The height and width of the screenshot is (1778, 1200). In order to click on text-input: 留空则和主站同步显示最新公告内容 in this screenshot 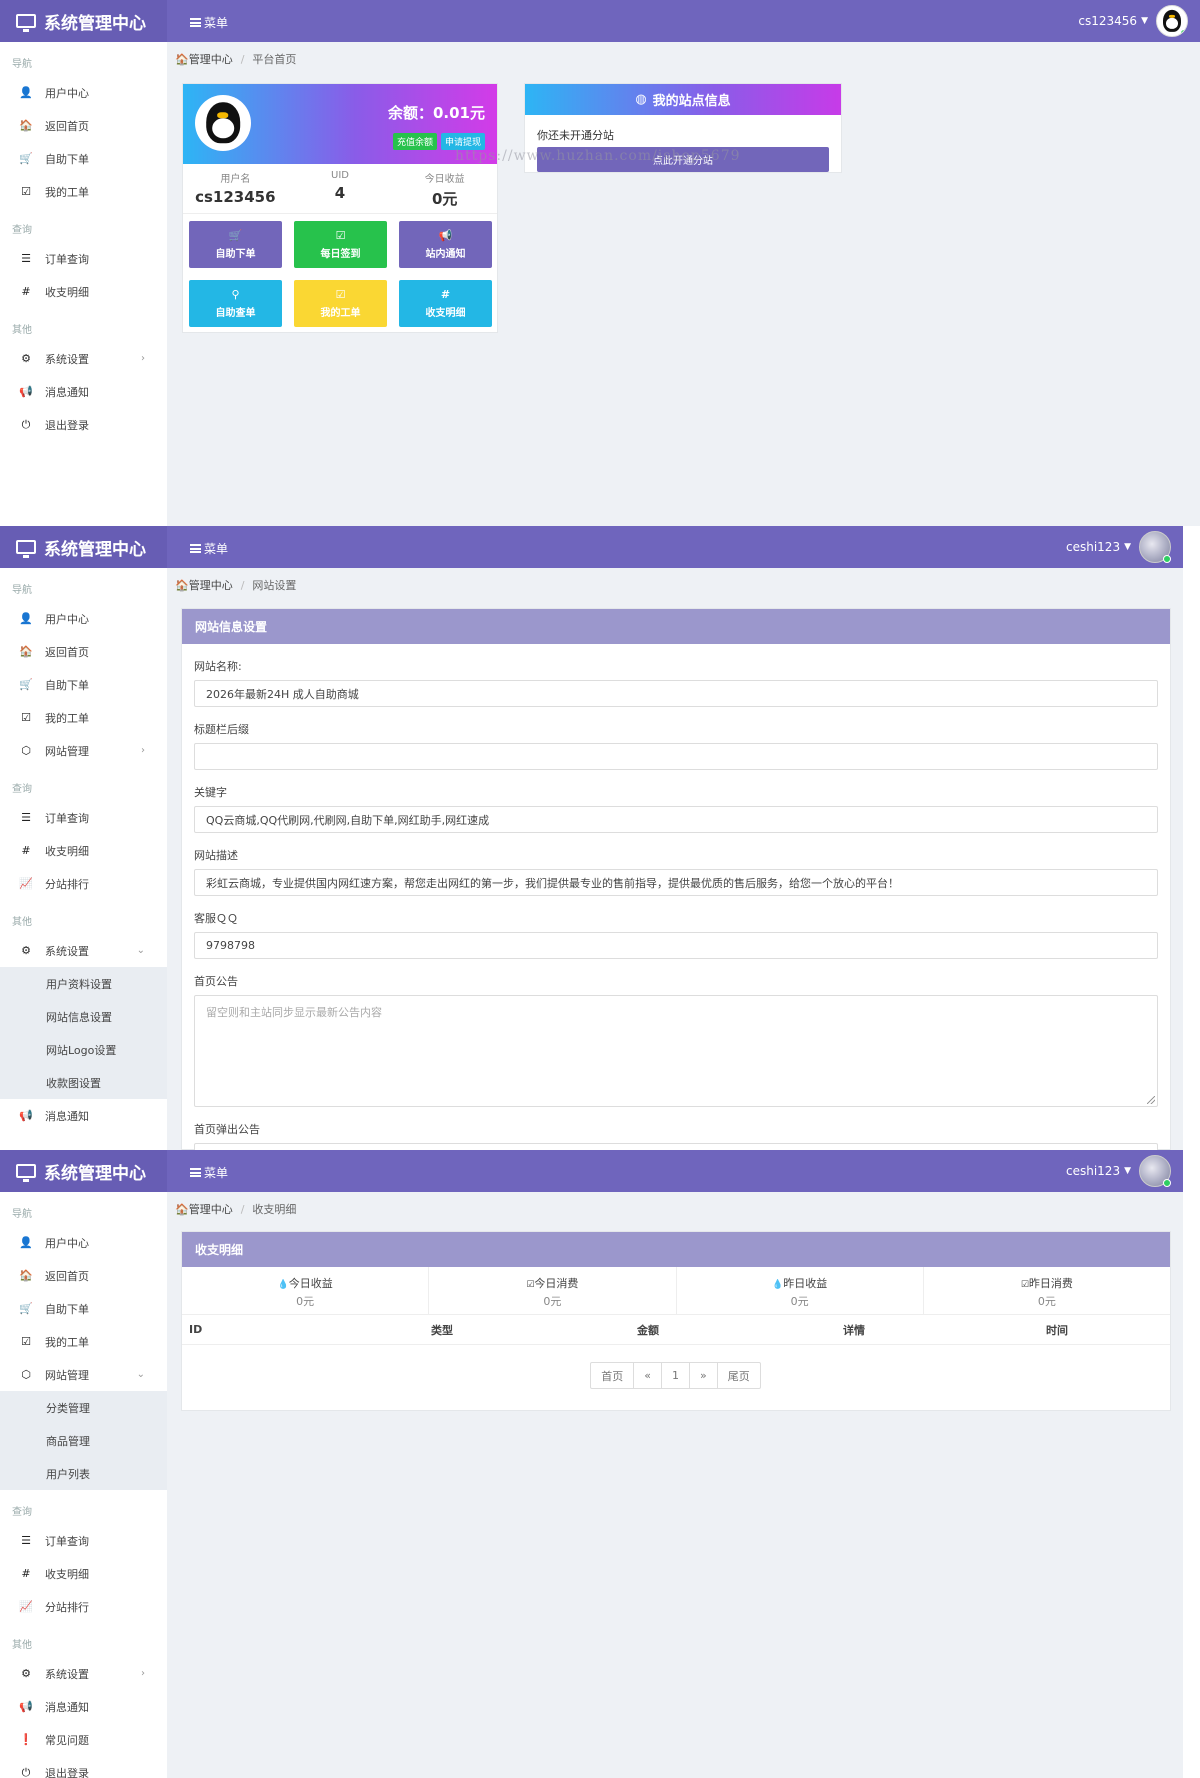, I will do `click(676, 1146)`.